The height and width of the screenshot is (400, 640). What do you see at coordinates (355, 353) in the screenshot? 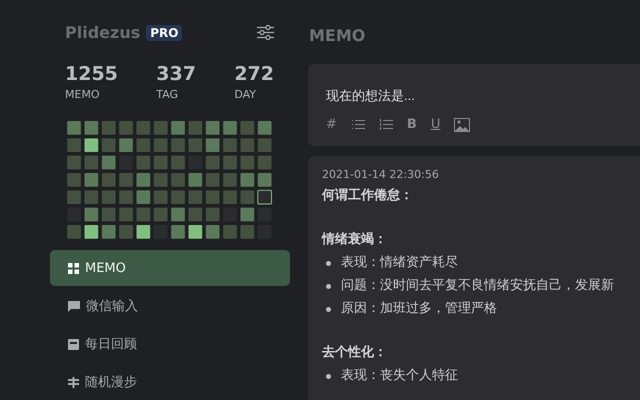
I see `memo-heading: 去个性化：` at bounding box center [355, 353].